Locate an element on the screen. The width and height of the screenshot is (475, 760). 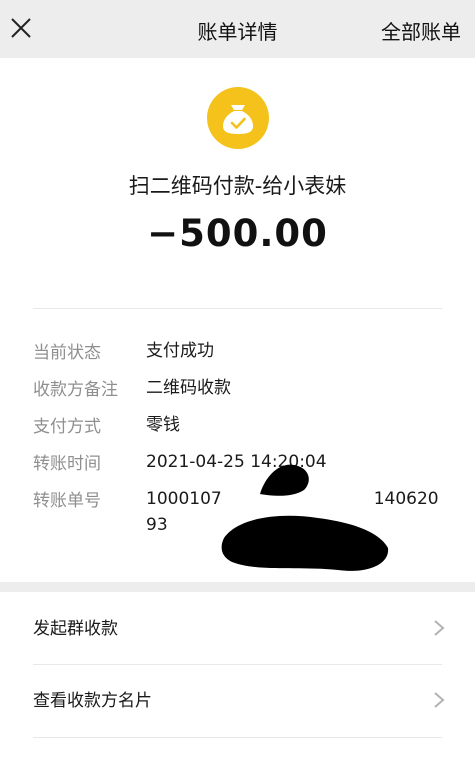
detail-label: 当前状态 is located at coordinates (67, 353).